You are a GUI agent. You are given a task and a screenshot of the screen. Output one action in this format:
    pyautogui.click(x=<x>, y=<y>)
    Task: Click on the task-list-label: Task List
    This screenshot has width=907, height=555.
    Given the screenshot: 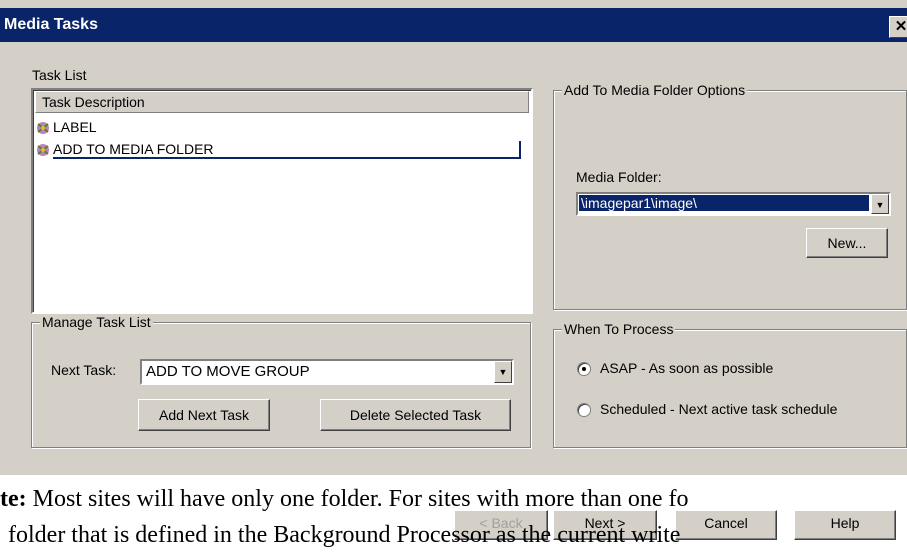 What is the action you would take?
    pyautogui.click(x=59, y=75)
    